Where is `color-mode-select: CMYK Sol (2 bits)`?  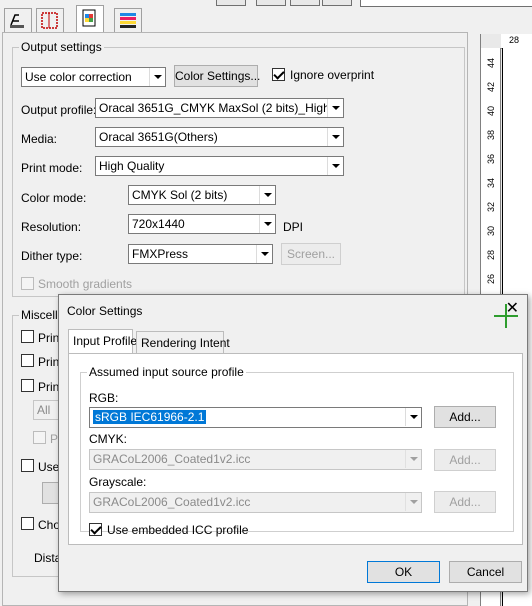
color-mode-select: CMYK Sol (2 bits) is located at coordinates (202, 195).